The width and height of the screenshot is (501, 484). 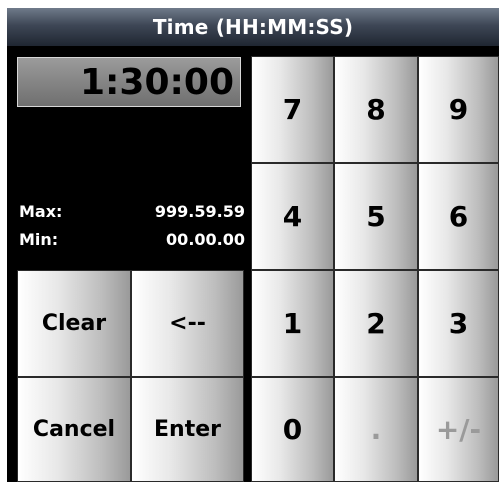 I want to click on enter-button: Enter, so click(x=187, y=429).